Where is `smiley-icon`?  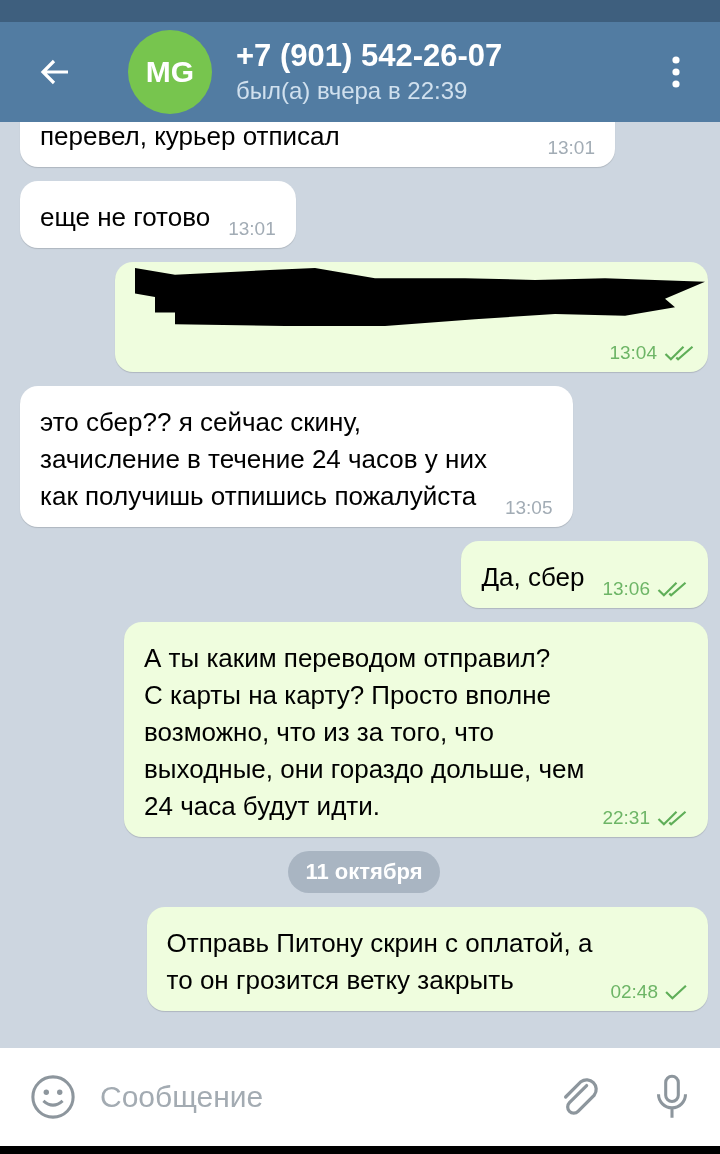 smiley-icon is located at coordinates (53, 1097).